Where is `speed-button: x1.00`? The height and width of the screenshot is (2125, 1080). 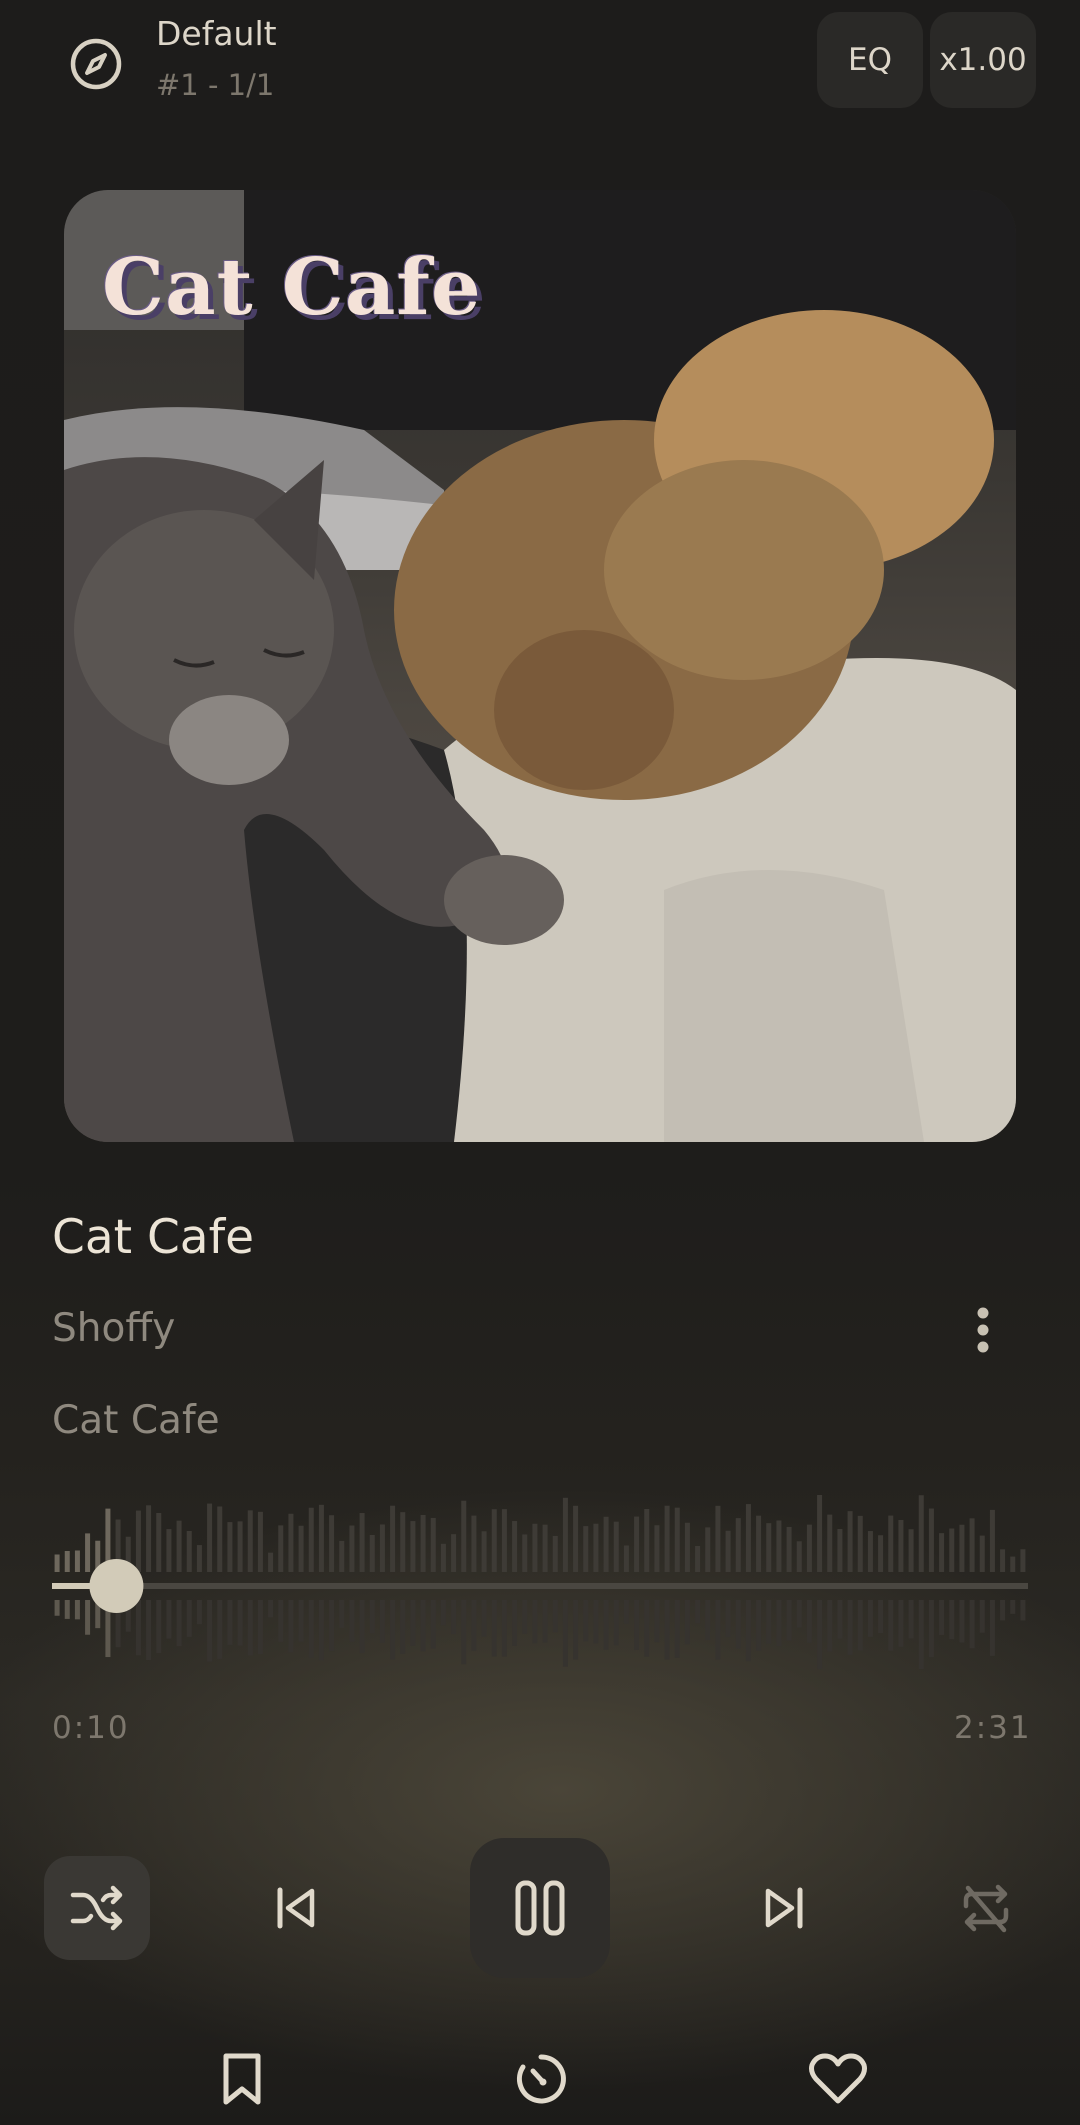 speed-button: x1.00 is located at coordinates (983, 60).